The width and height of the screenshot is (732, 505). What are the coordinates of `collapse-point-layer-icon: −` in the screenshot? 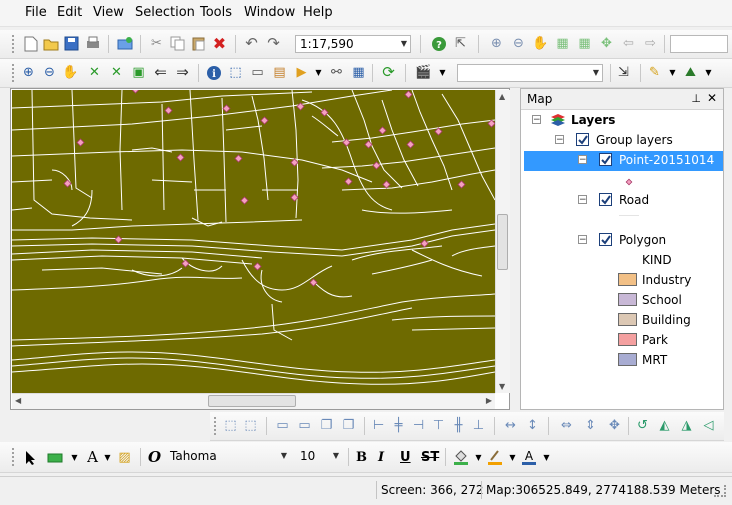 It's located at (582, 160).